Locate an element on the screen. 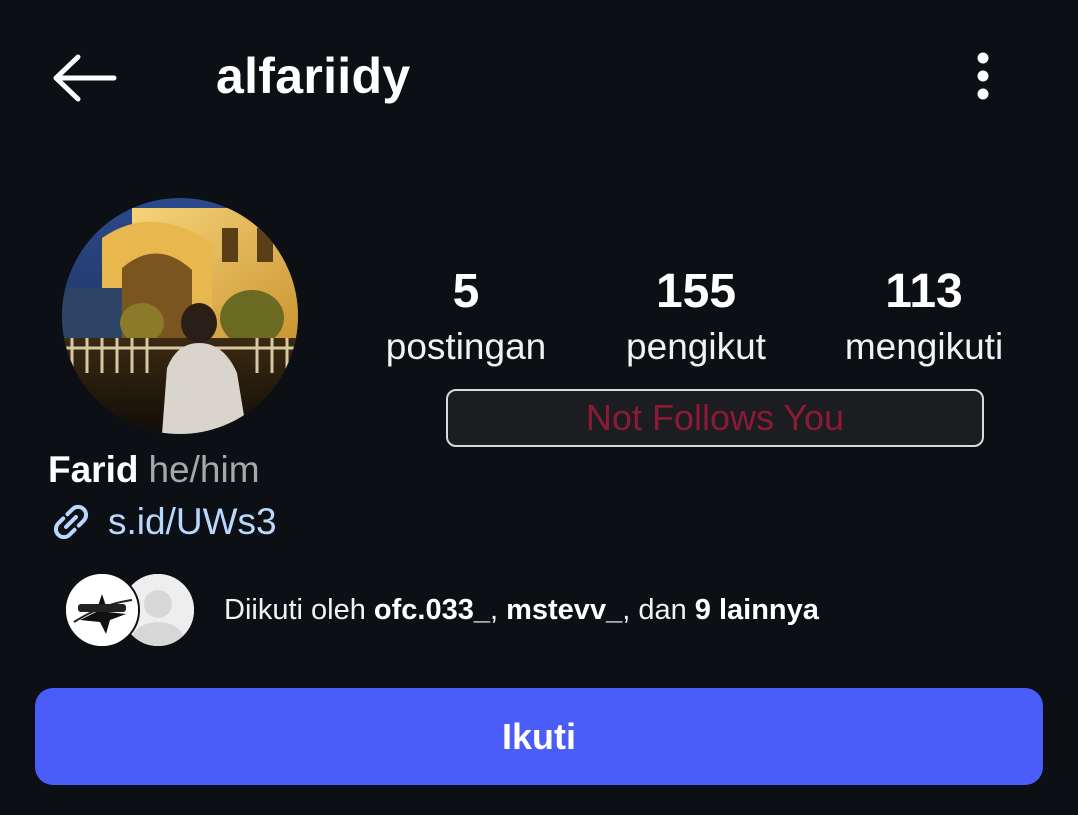  mutual-user-2: mstevv_ is located at coordinates (564, 609).